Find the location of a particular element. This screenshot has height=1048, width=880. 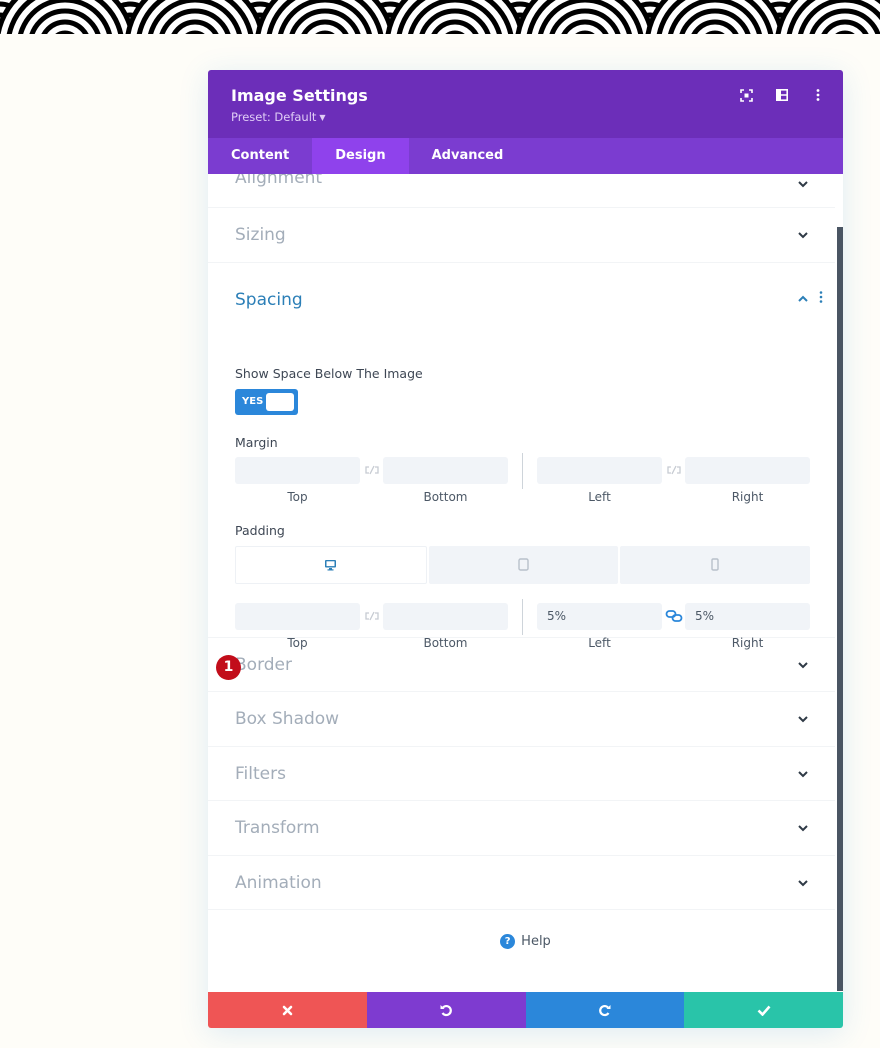

margin-right-label: Right is located at coordinates (747, 496).